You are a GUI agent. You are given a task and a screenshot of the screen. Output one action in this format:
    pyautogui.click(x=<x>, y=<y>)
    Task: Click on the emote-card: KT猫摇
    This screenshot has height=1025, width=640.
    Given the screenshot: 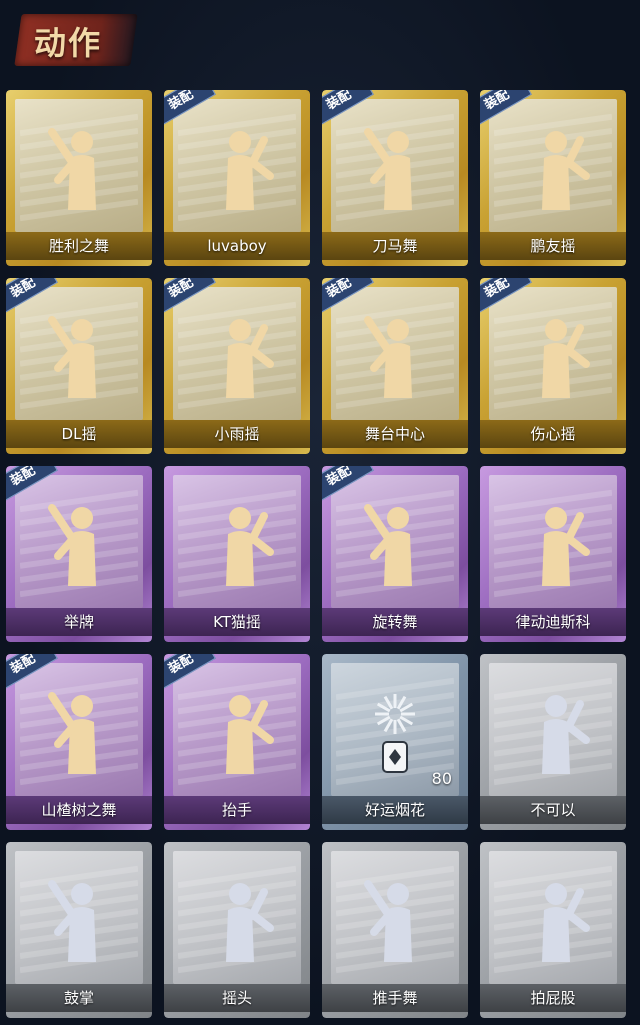 What is the action you would take?
    pyautogui.click(x=237, y=554)
    